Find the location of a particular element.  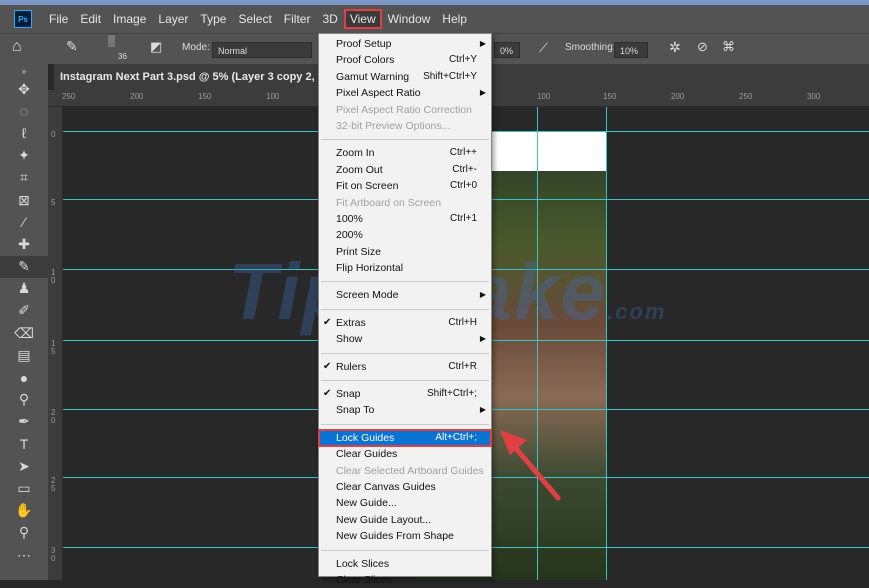

menu-item-zoom-in: Zoom In Ctrl++ is located at coordinates (405, 153).